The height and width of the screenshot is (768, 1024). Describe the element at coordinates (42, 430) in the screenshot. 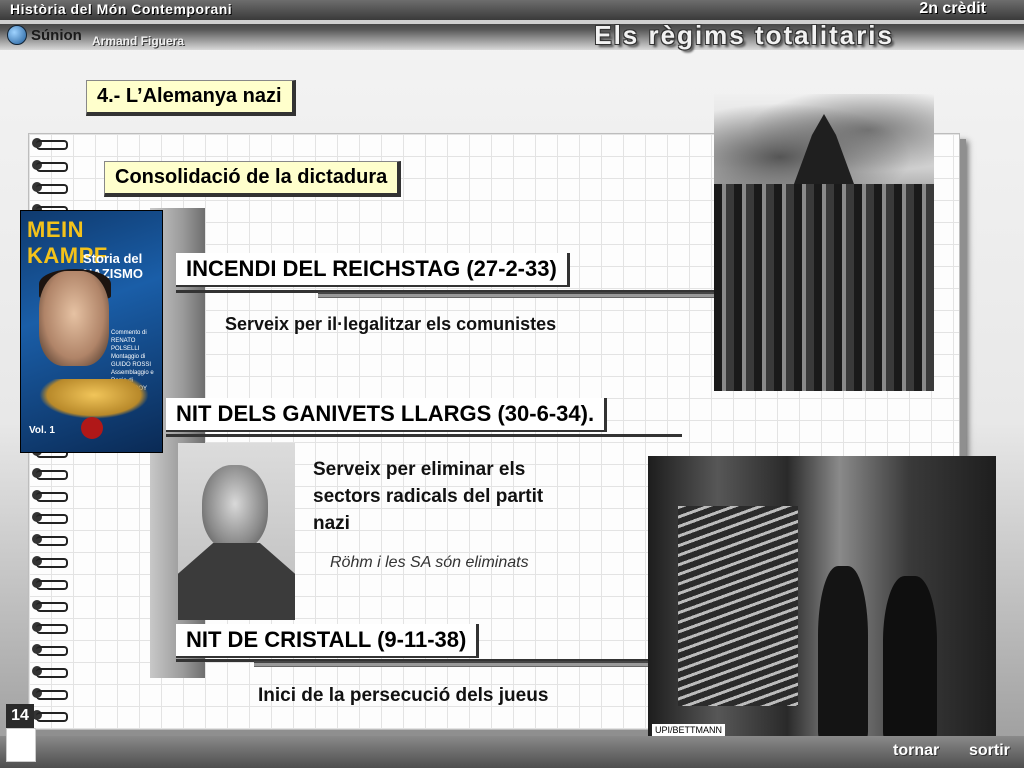

I see `book-volume: Vol. 1` at that location.